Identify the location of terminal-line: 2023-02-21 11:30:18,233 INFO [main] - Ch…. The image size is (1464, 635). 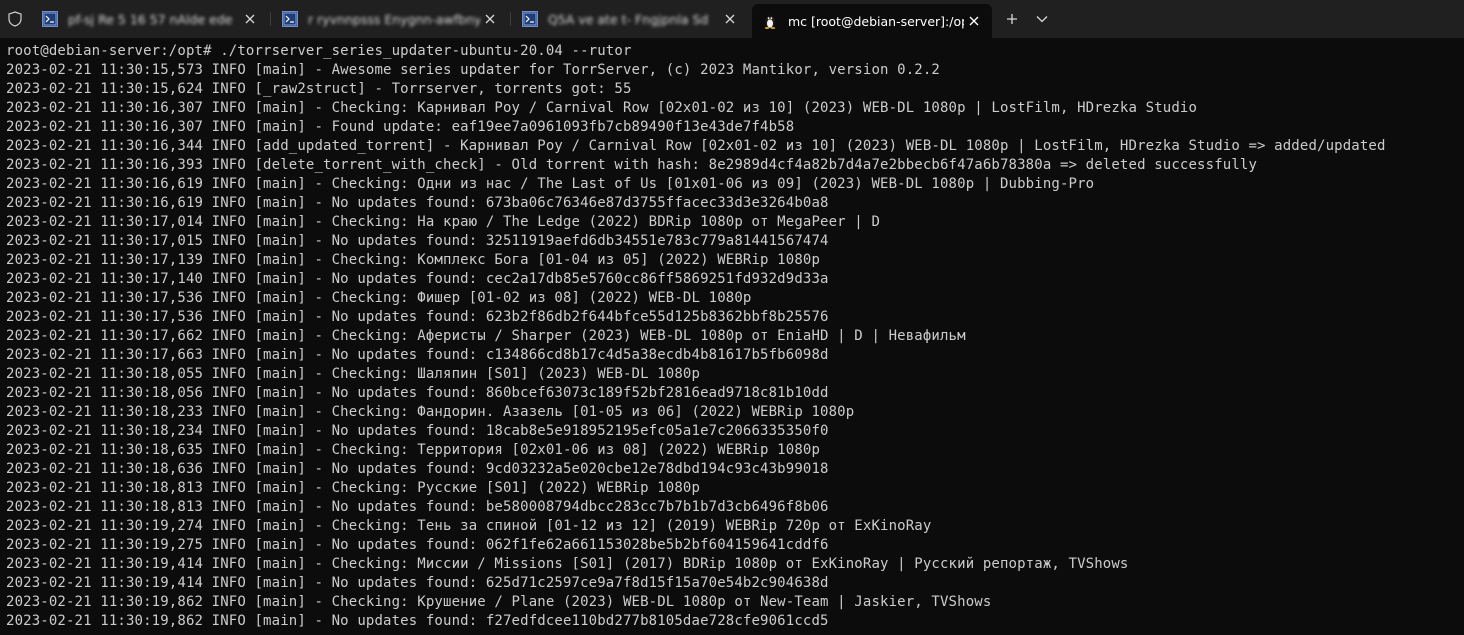
(430, 412).